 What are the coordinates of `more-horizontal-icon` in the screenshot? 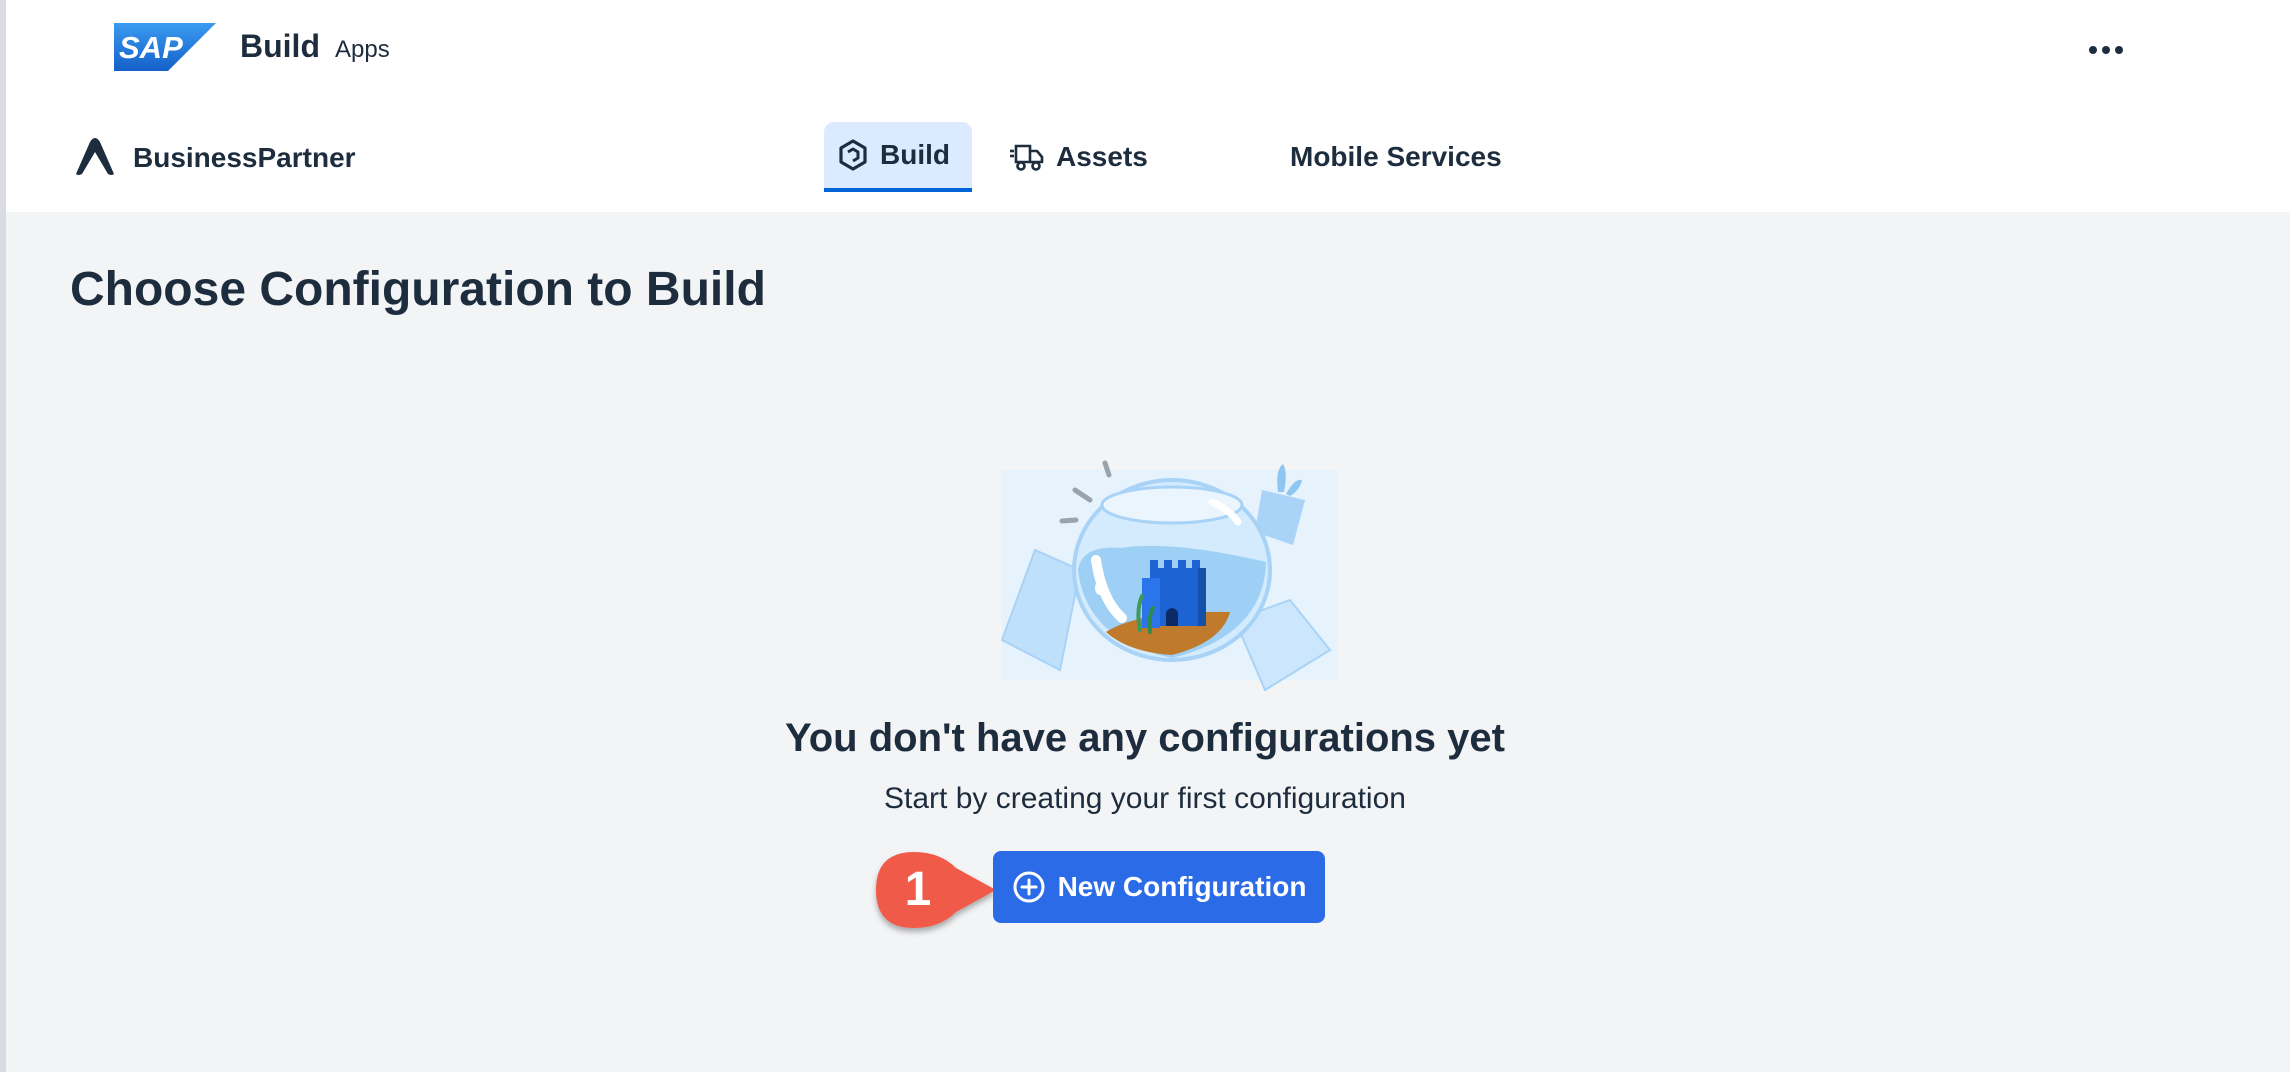 It's located at (2093, 50).